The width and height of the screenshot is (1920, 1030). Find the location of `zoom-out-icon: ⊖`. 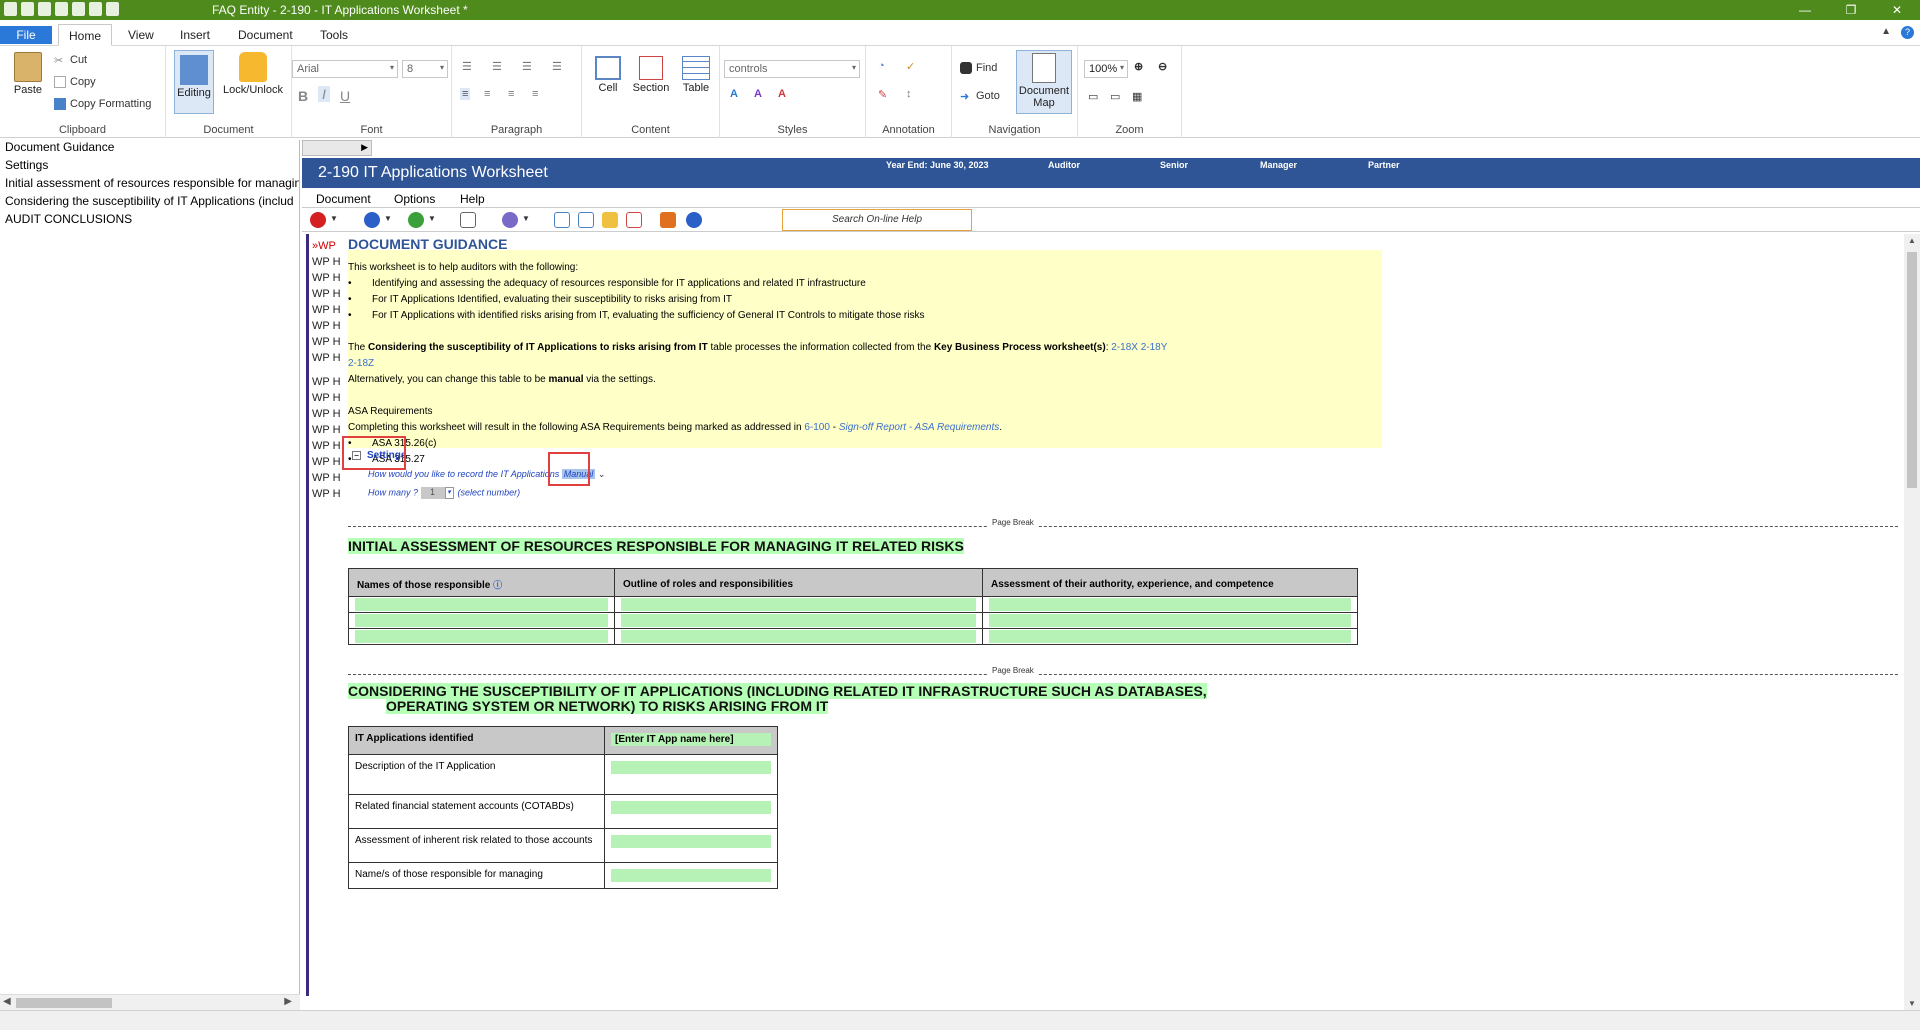

zoom-out-icon: ⊖ is located at coordinates (1162, 66).